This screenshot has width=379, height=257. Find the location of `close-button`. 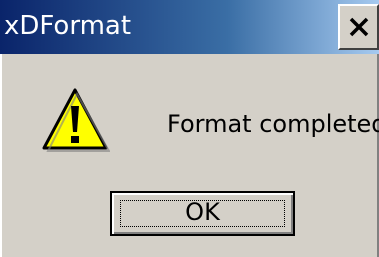

close-button is located at coordinates (358, 27).